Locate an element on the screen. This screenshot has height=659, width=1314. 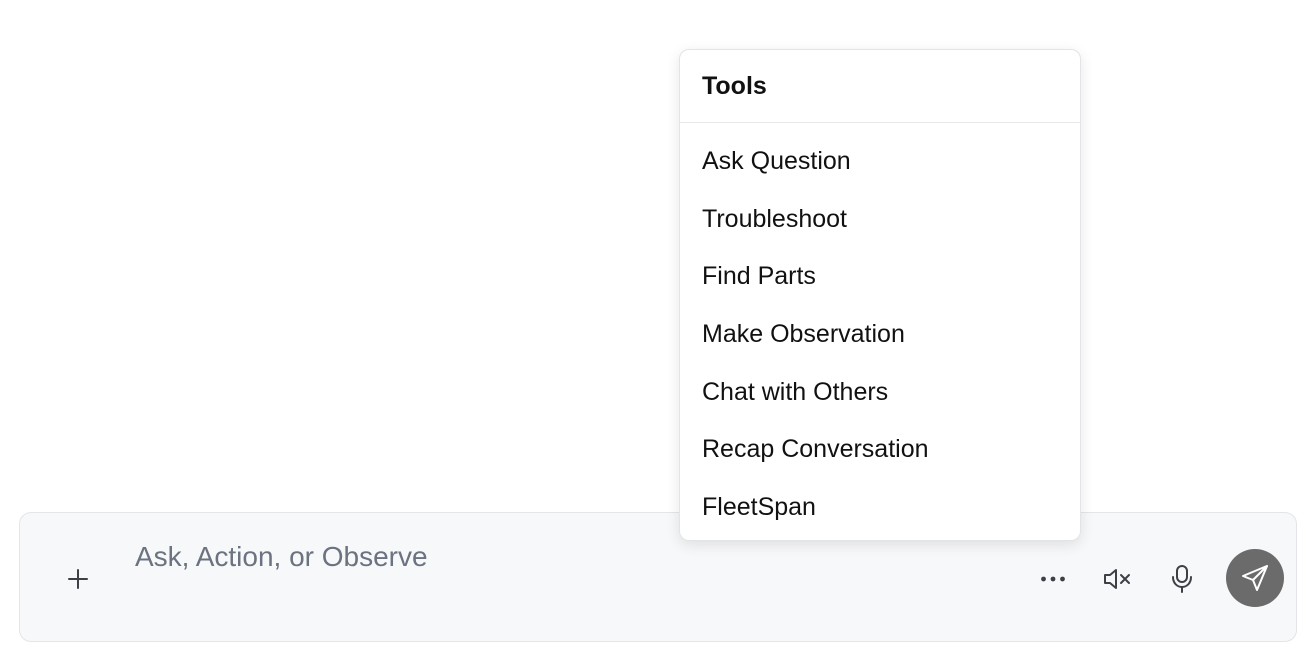
prompt-input is located at coordinates (575, 557).